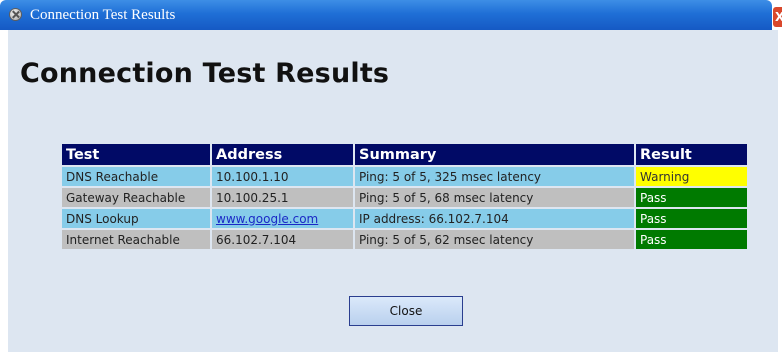  What do you see at coordinates (494, 197) in the screenshot?
I see `cell-summary: Ping: 5 of 5, 68 msec latency` at bounding box center [494, 197].